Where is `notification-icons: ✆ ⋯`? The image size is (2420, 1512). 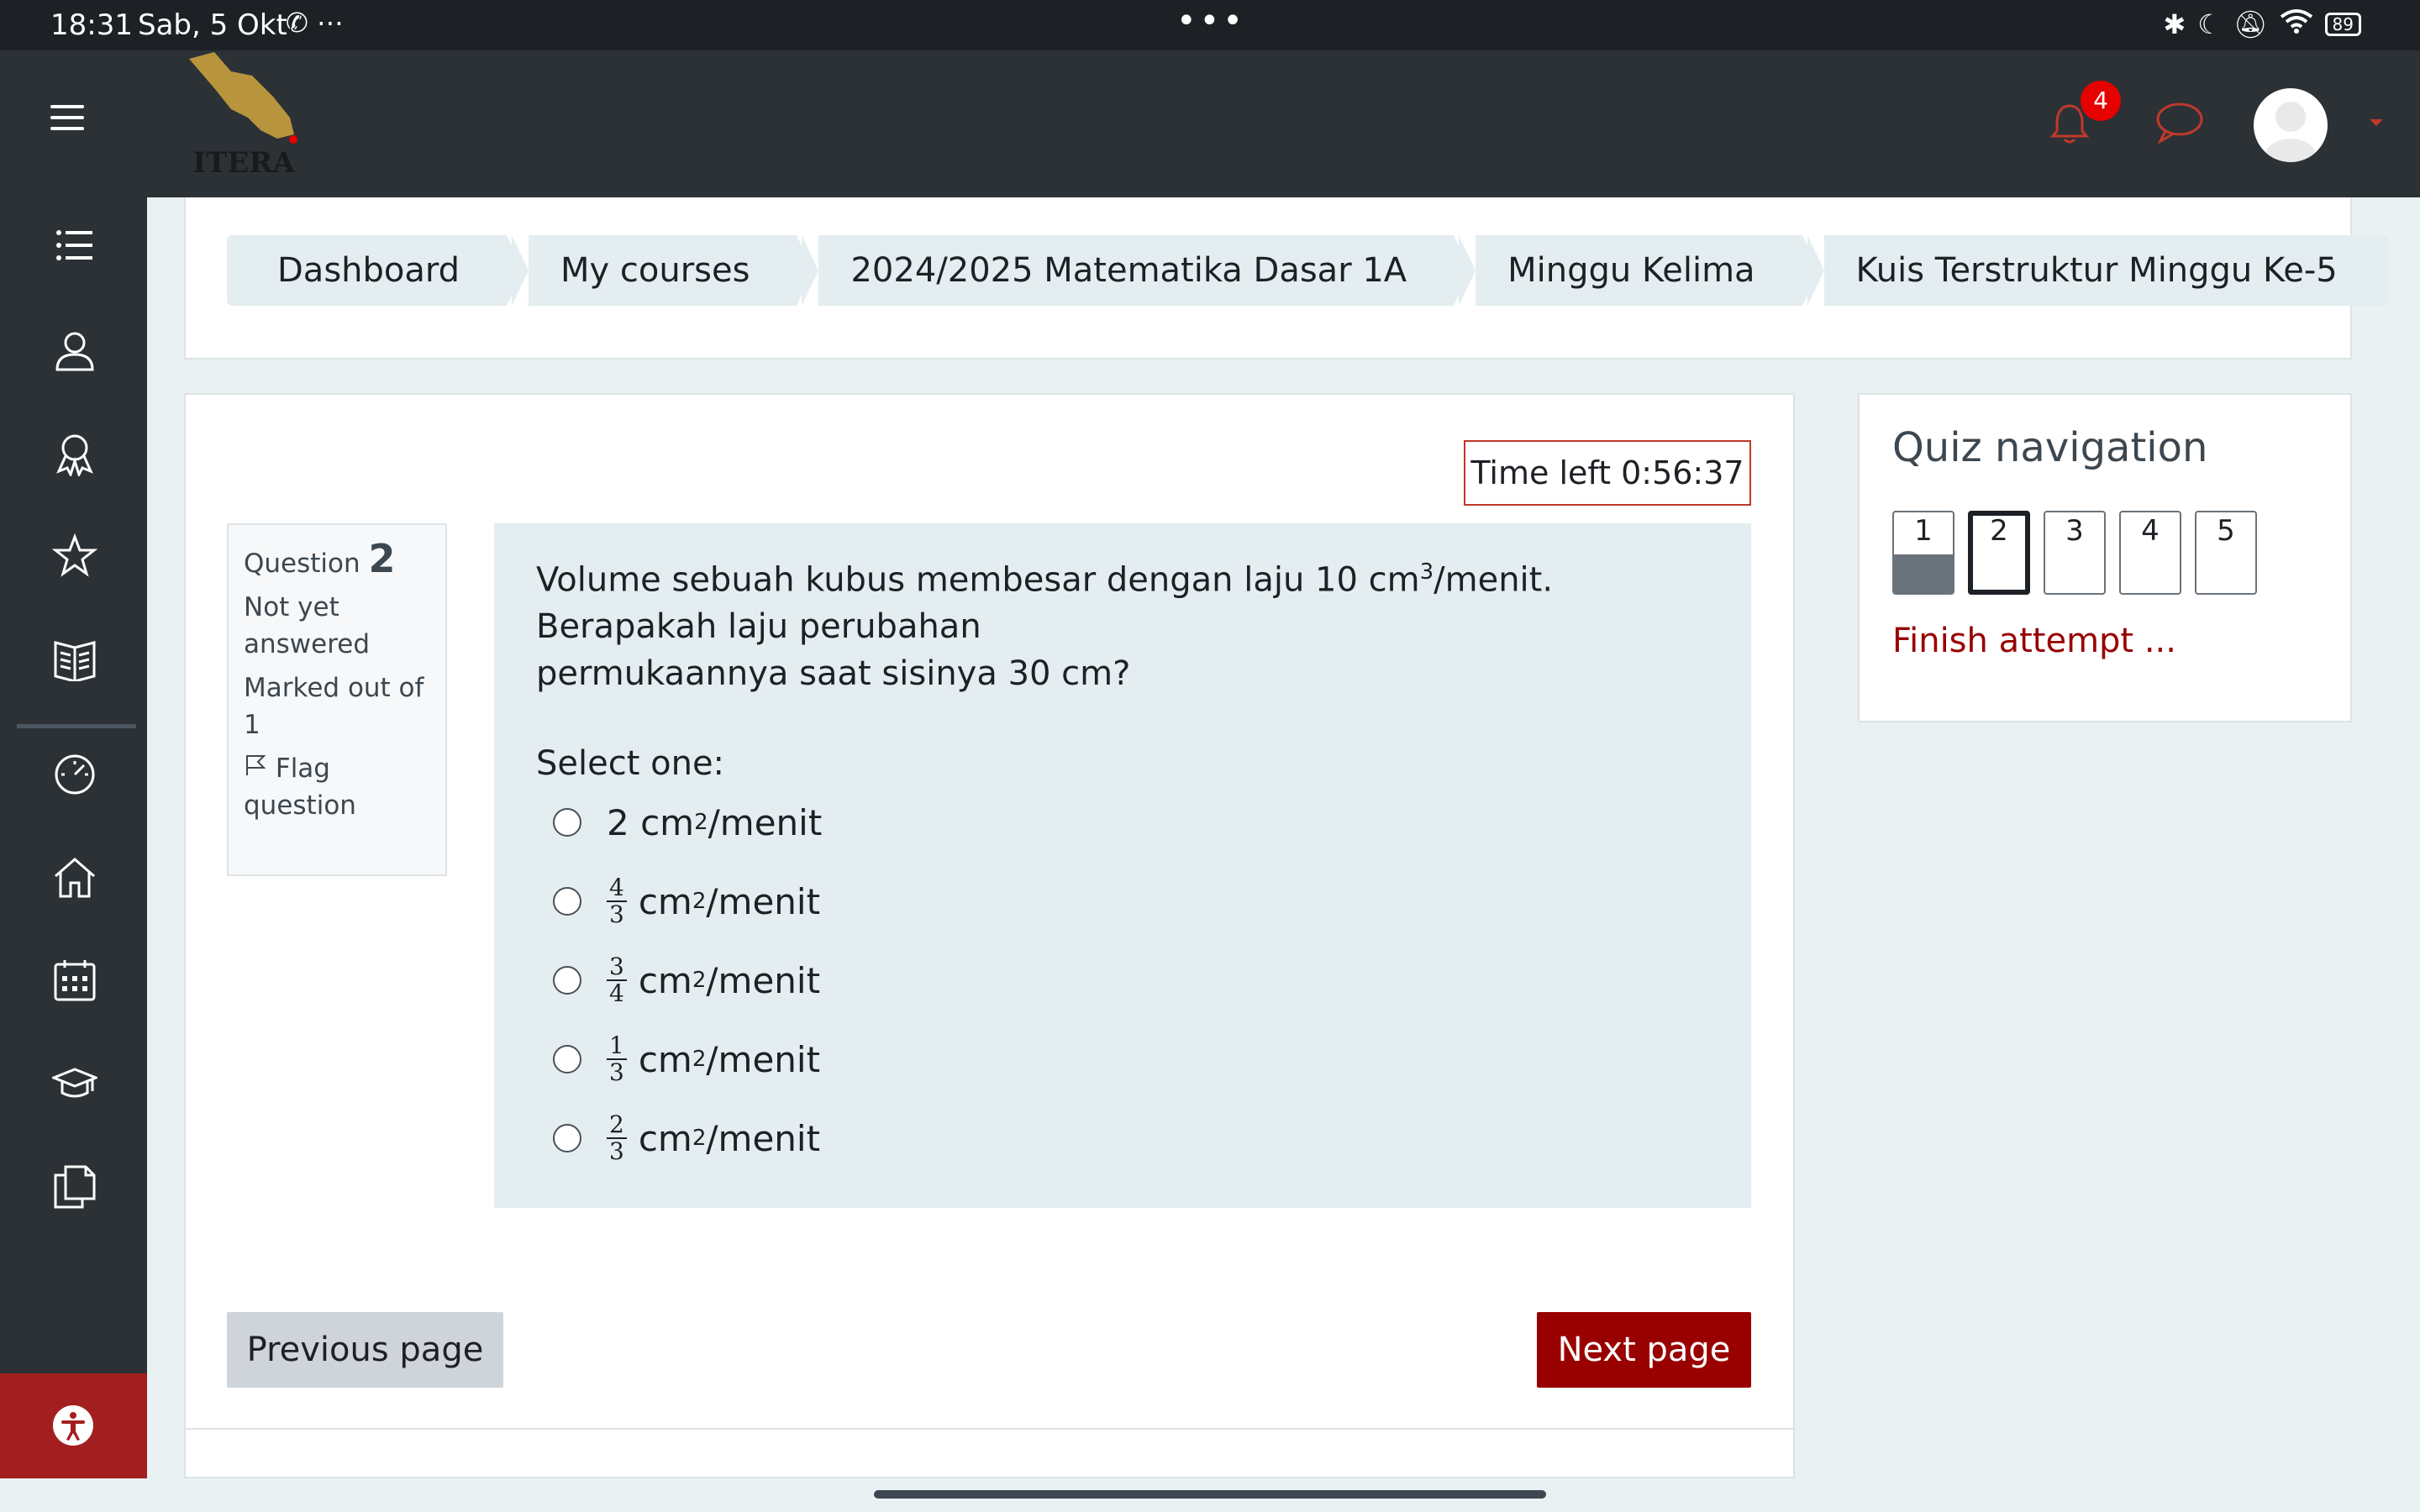
notification-icons: ✆ ⋯ is located at coordinates (315, 23).